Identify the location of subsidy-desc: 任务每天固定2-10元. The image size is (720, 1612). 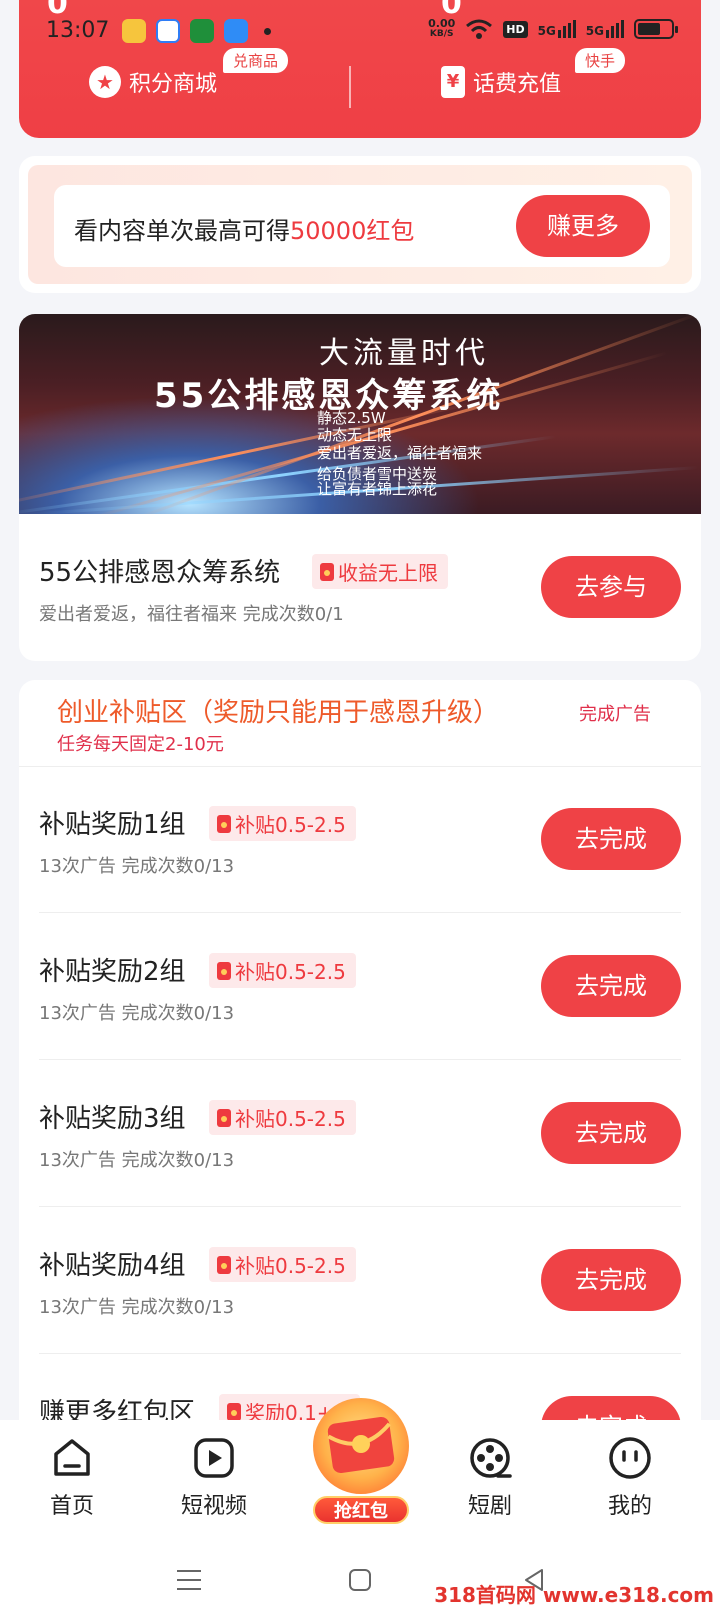
(140, 744).